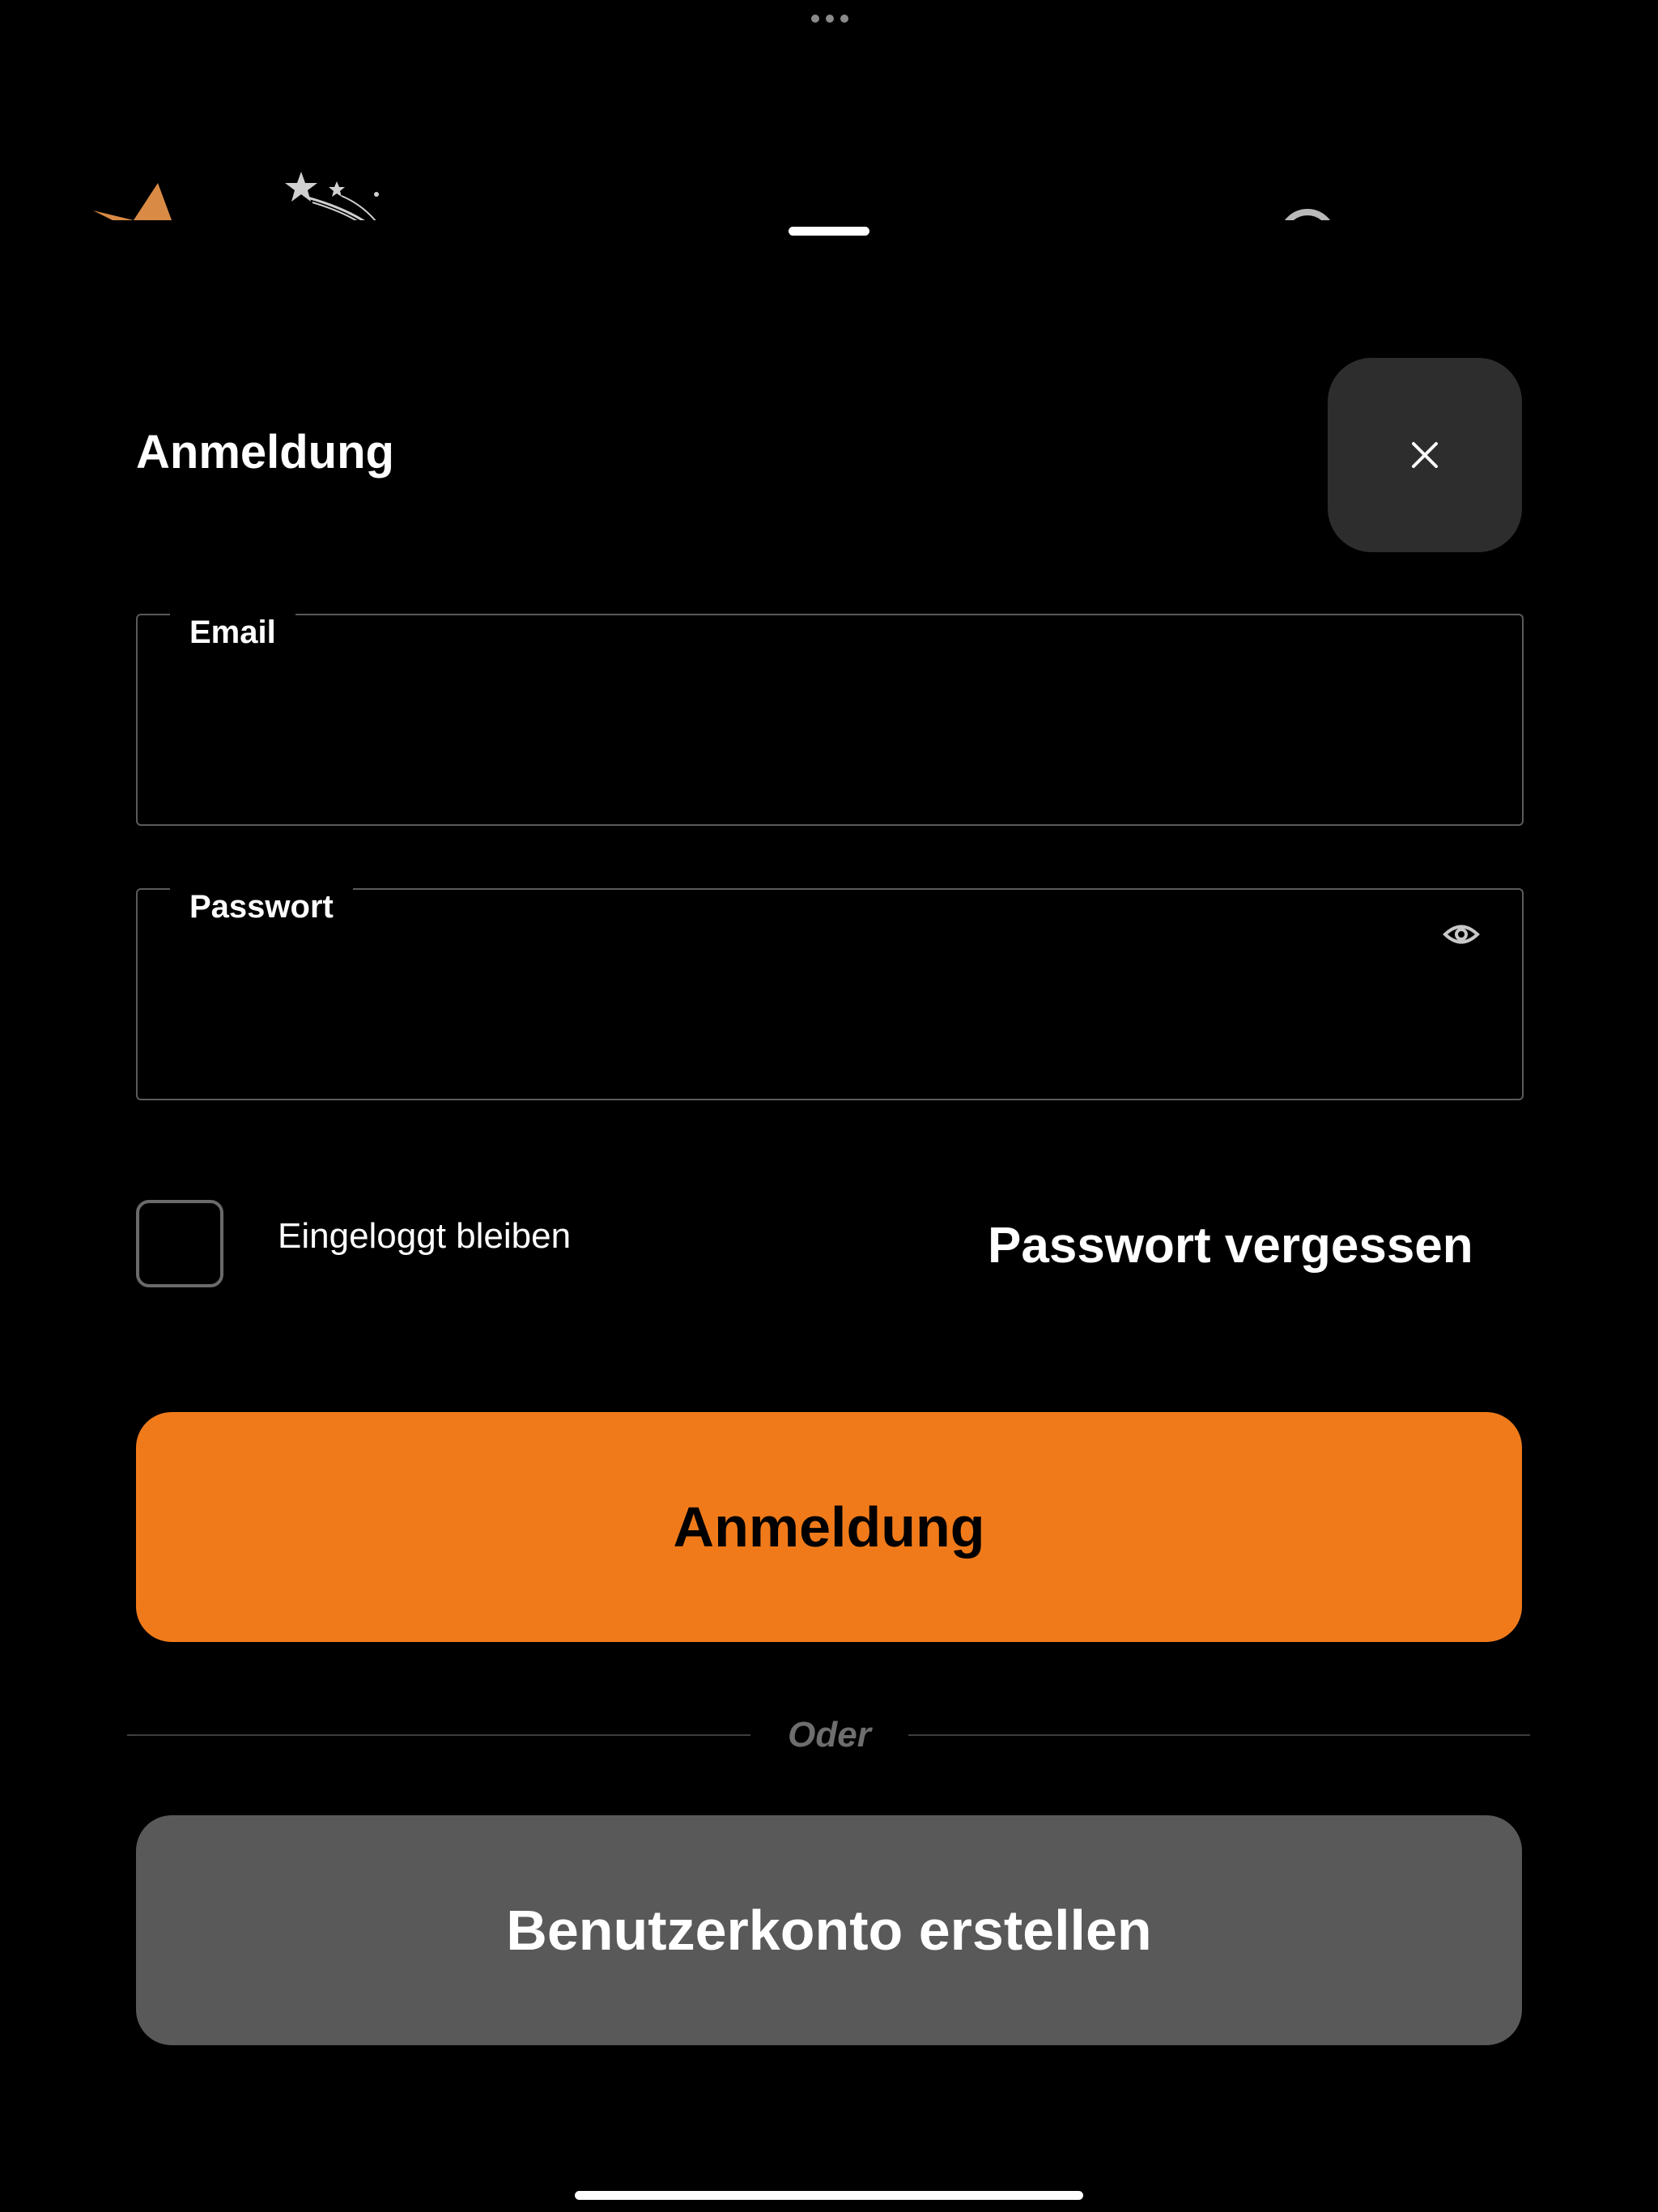 This screenshot has width=1658, height=2212. Describe the element at coordinates (805, 741) in the screenshot. I see `email-input` at that location.